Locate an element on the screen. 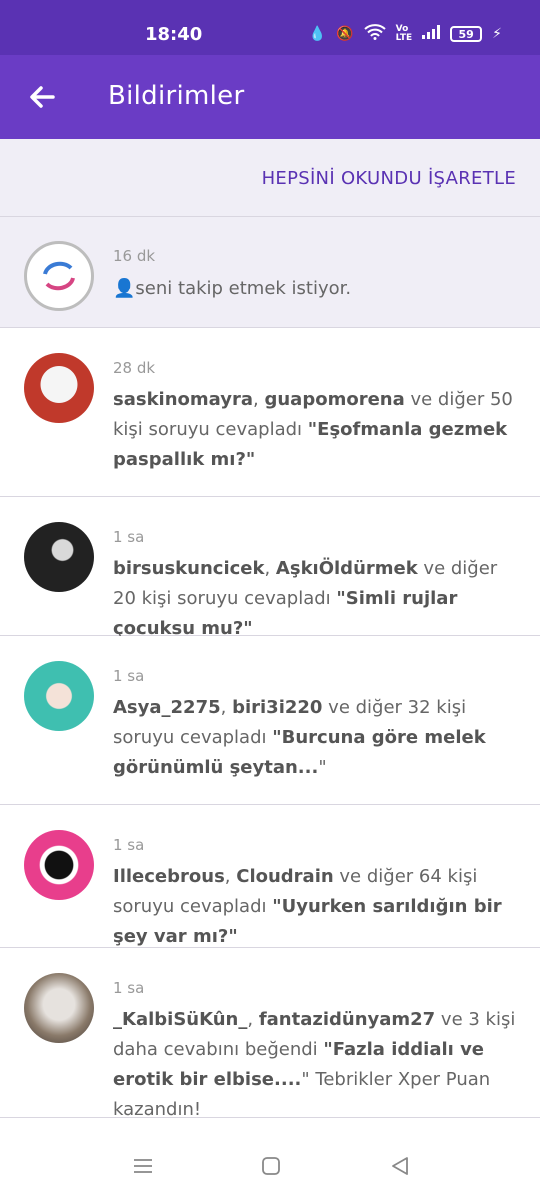  status-icons: 💧 🔕 Vo LTE 59 ⚡ is located at coordinates (405, 34).